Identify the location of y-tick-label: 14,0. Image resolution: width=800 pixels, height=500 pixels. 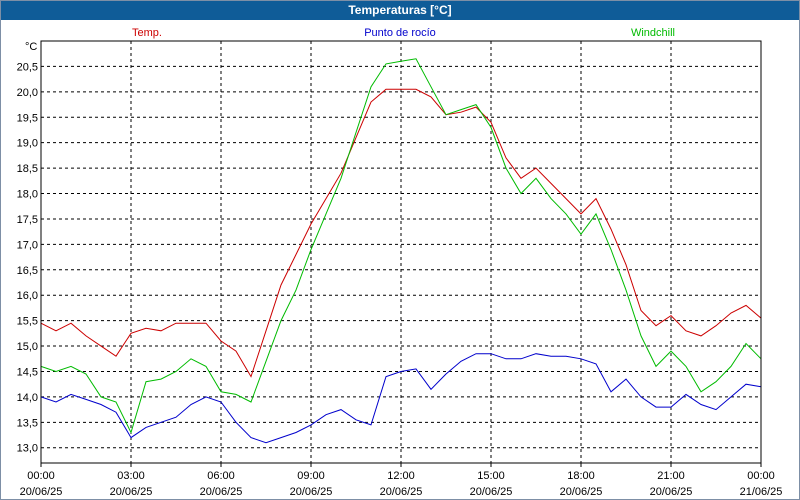
(27, 398).